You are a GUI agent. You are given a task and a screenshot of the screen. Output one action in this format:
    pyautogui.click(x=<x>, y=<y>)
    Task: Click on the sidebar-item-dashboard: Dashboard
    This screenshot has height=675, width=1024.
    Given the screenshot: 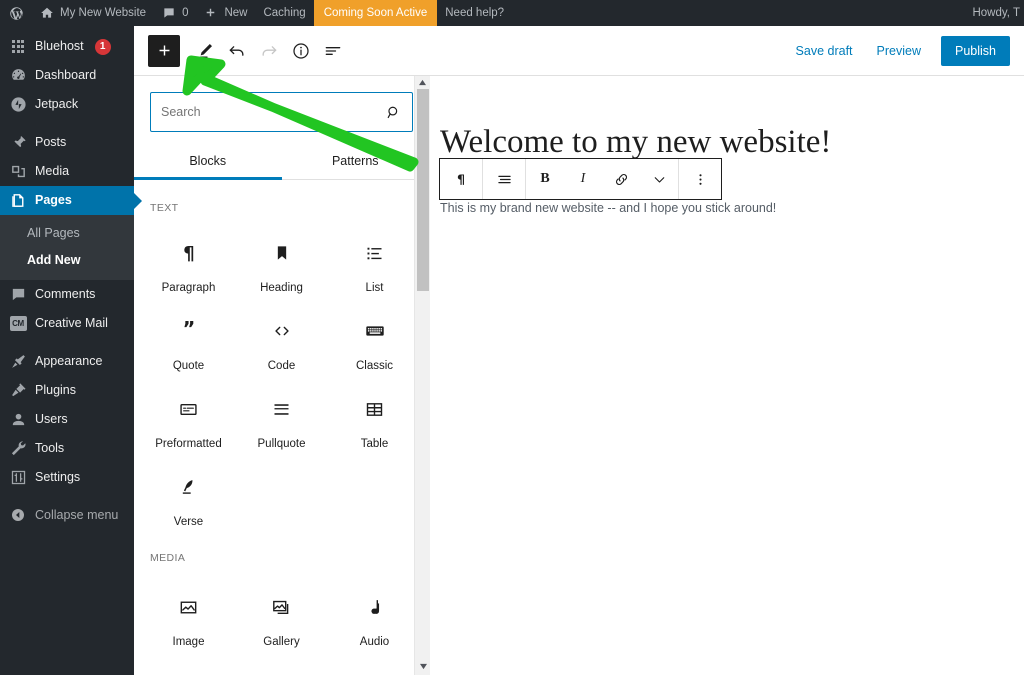 What is the action you would take?
    pyautogui.click(x=67, y=75)
    